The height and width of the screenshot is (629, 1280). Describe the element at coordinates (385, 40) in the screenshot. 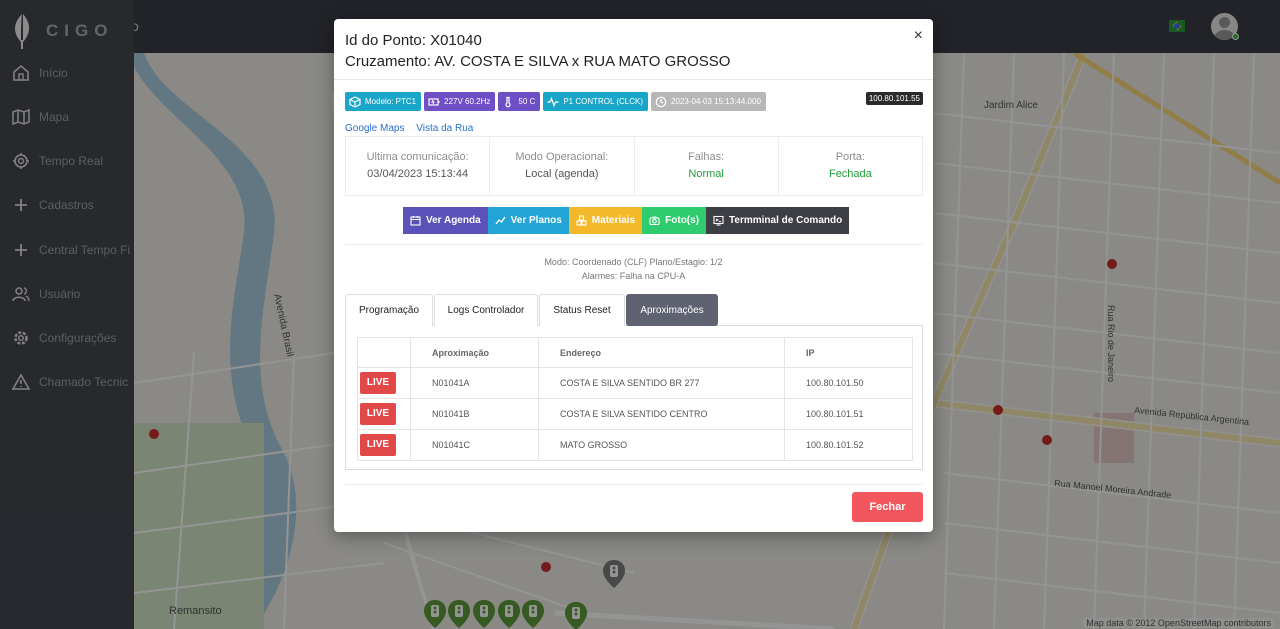

I see `point-id-label: Id do Ponto:` at that location.